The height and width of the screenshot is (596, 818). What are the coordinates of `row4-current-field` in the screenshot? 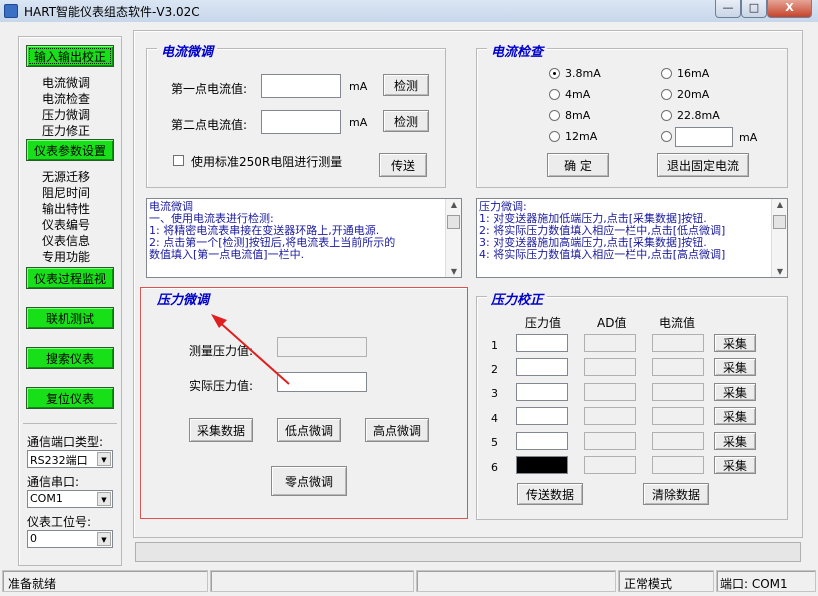 It's located at (678, 416).